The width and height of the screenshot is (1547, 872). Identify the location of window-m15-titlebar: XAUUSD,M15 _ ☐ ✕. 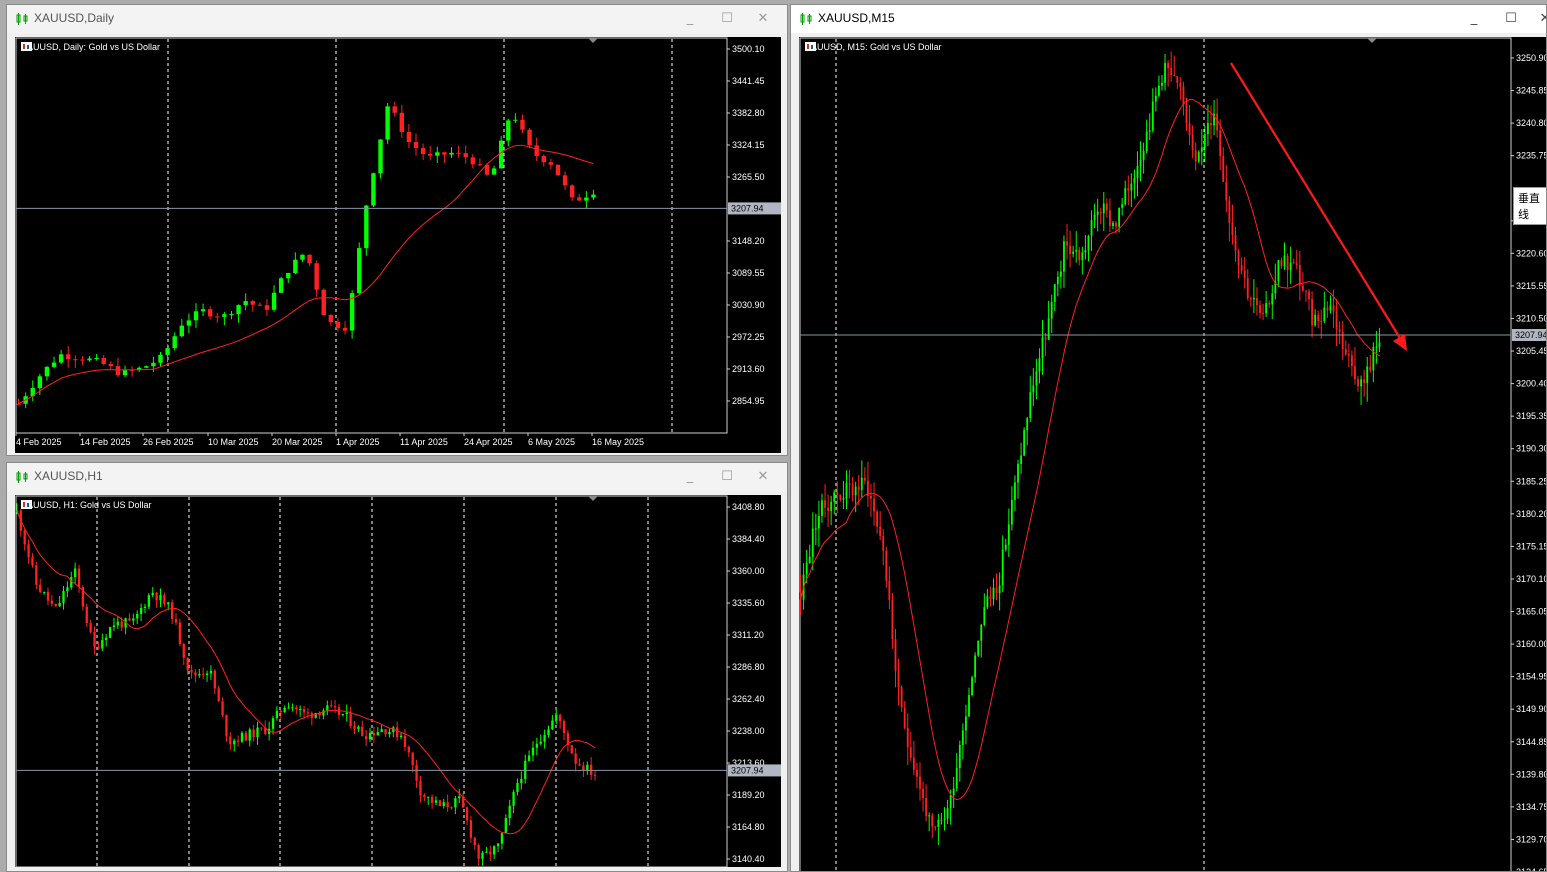
(1168, 19).